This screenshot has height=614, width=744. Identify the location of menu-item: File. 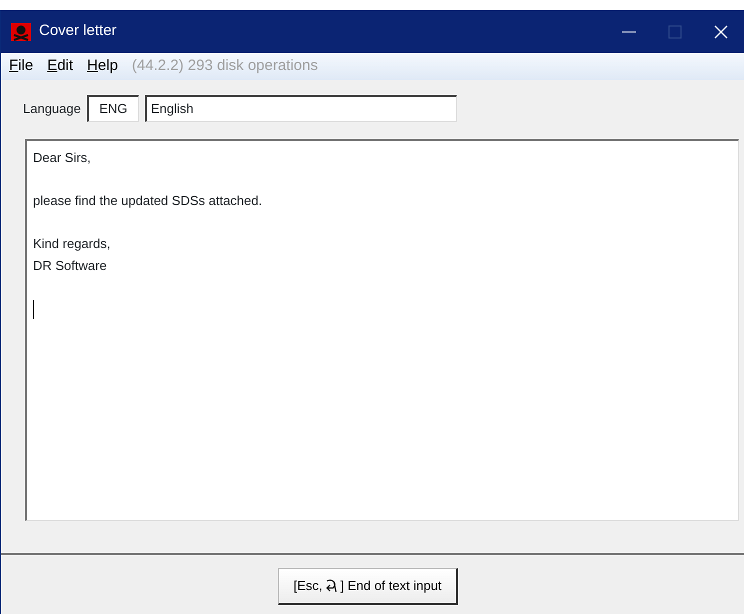
(21, 66).